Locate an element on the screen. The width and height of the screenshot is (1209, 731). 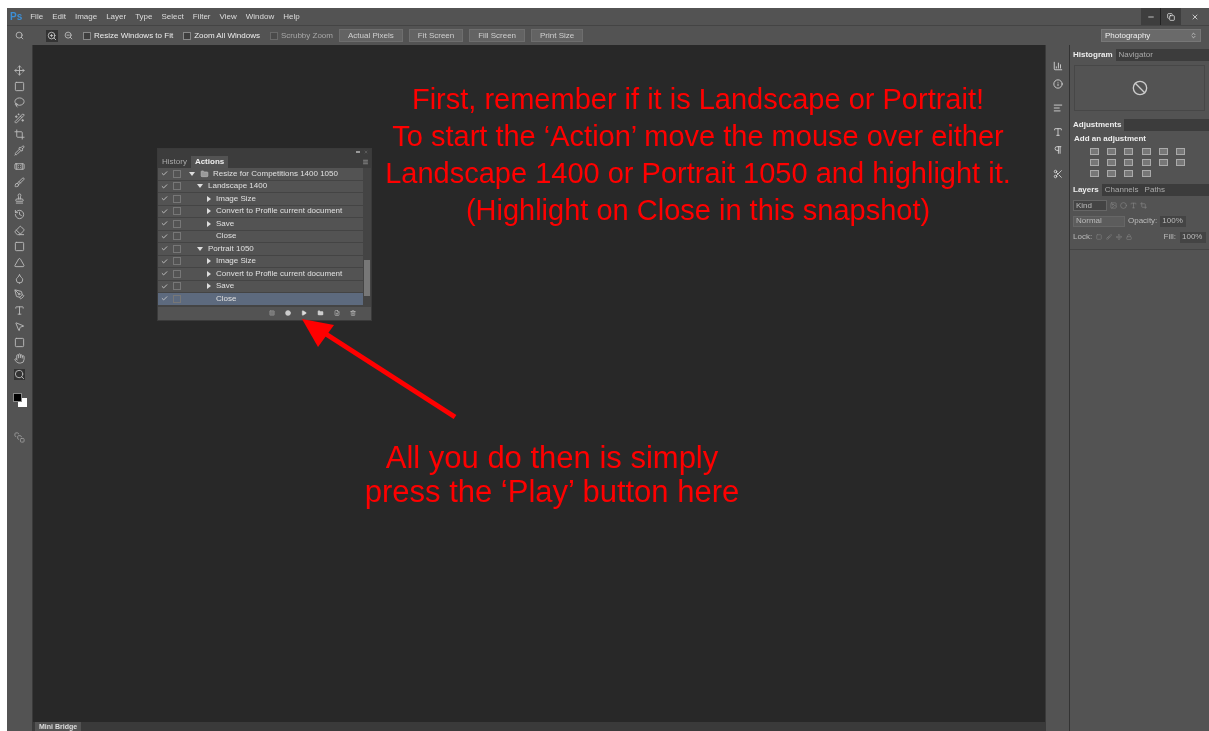
panel-tab: Adjustments is located at coordinates (1097, 125).